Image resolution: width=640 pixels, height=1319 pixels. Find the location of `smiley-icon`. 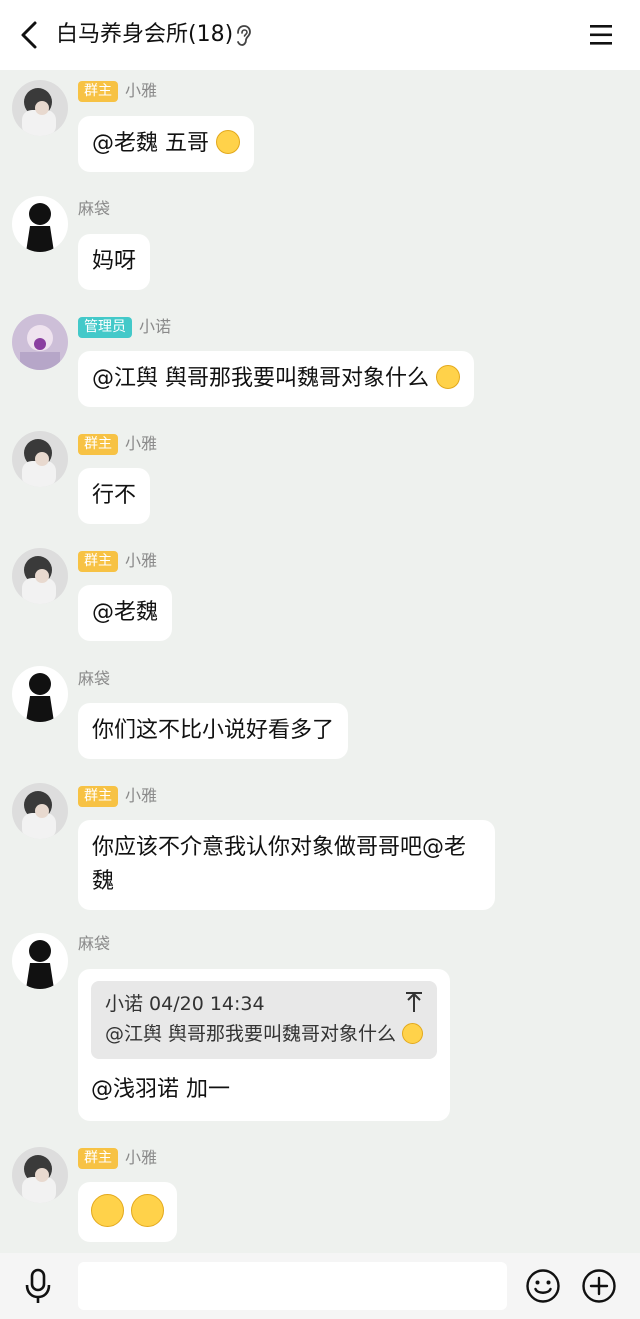

smiley-icon is located at coordinates (543, 1286).